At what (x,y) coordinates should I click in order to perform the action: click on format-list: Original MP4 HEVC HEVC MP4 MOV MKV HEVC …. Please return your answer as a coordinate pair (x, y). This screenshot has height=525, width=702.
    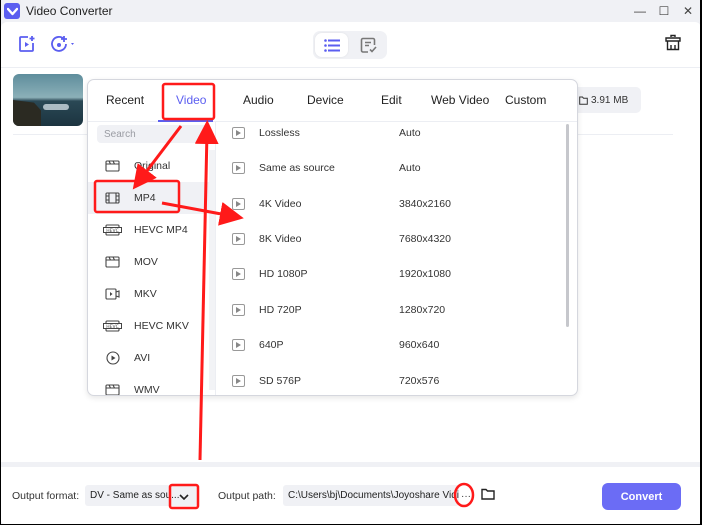
    Looking at the image, I should click on (152, 258).